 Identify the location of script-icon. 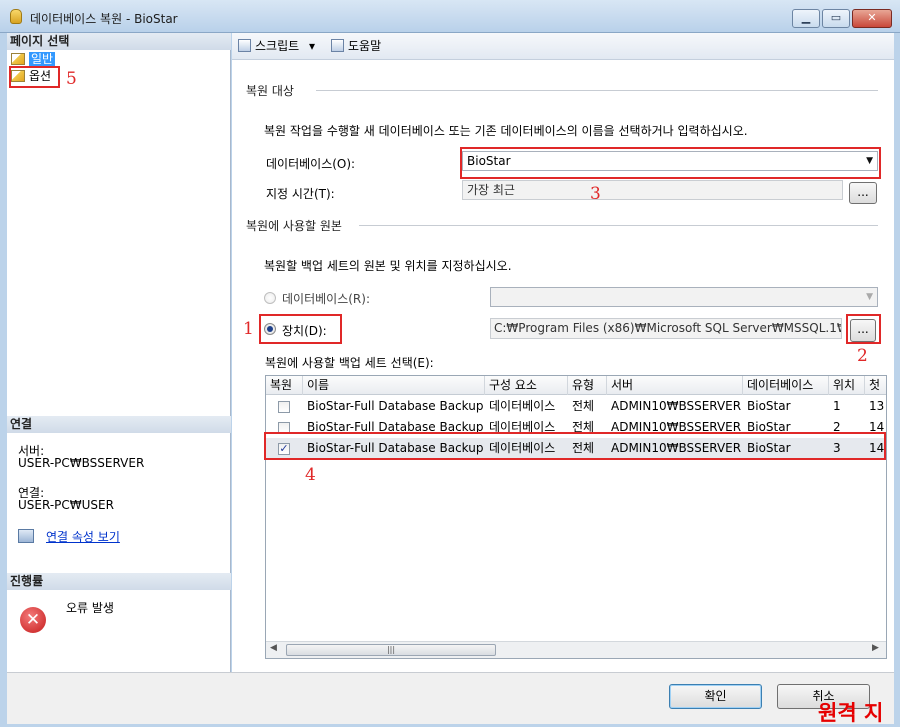
(244, 45).